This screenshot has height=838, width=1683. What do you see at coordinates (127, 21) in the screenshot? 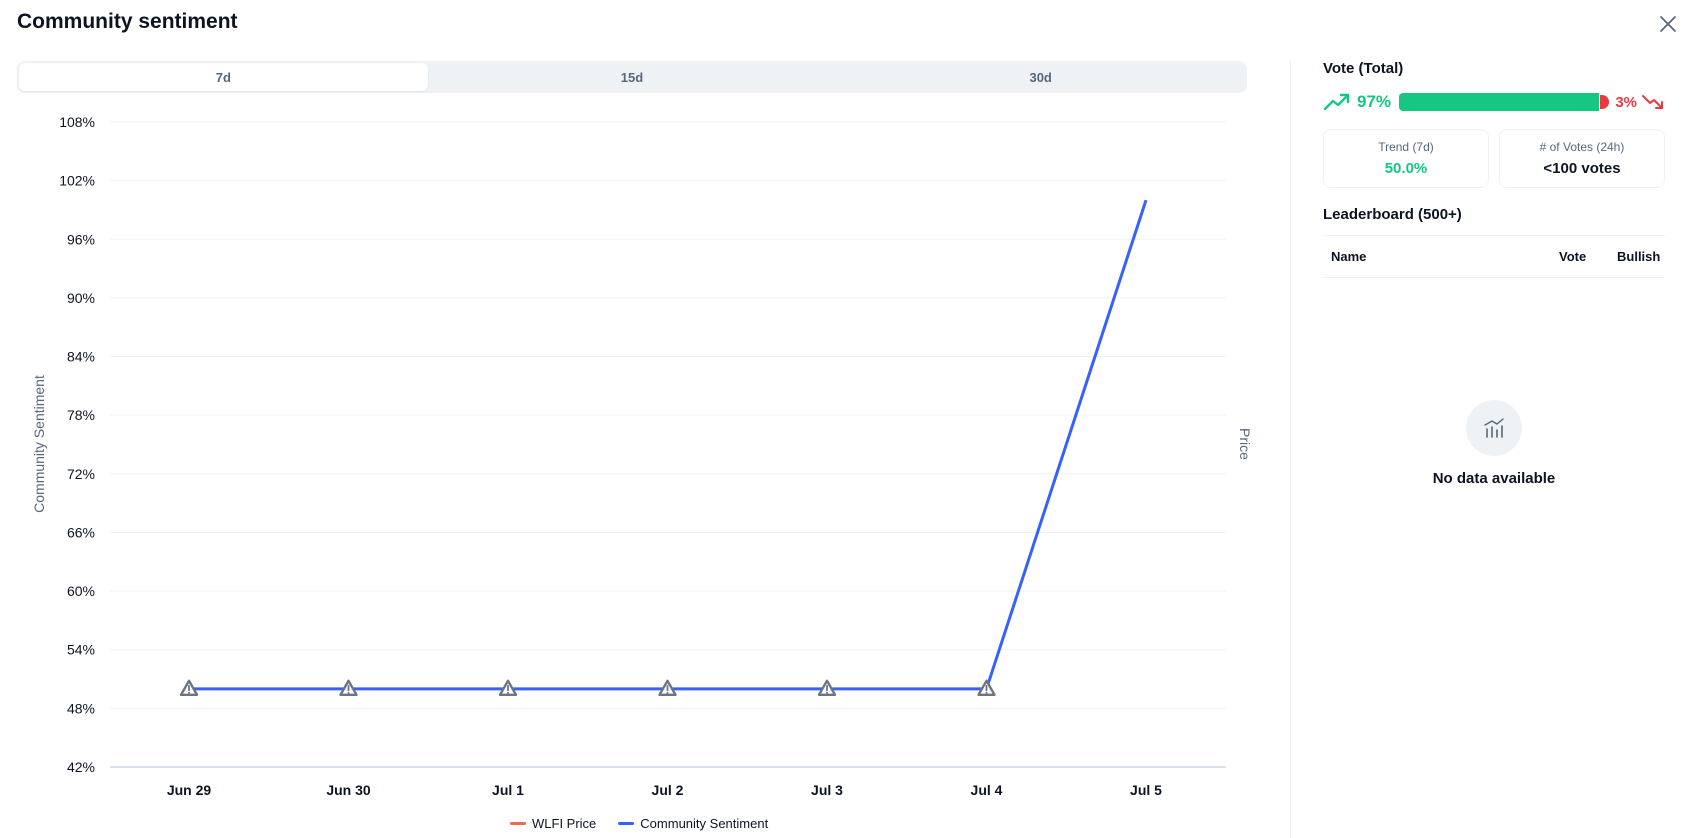
I see `page-title: Community sentiment` at bounding box center [127, 21].